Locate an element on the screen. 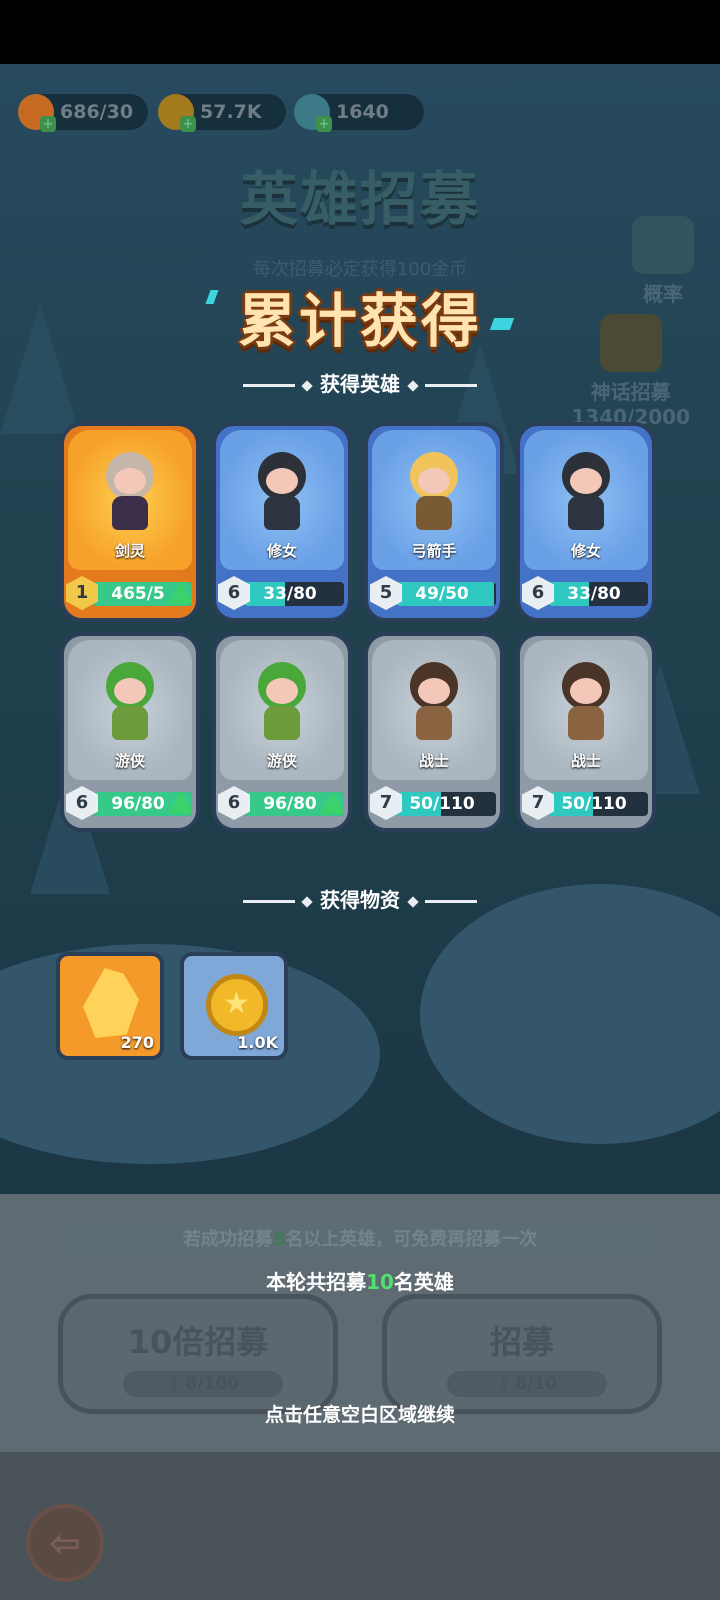  item-crystal: 270 is located at coordinates (110, 1006).